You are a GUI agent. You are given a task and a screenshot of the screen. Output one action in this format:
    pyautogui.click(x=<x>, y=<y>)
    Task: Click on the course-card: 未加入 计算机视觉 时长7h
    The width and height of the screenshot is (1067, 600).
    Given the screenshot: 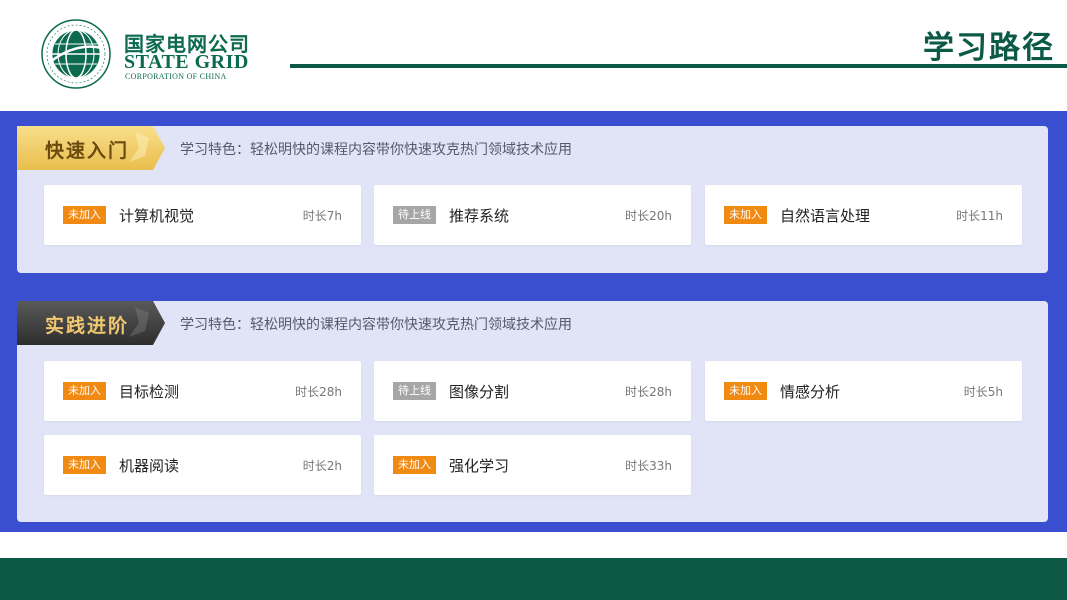 What is the action you would take?
    pyautogui.click(x=202, y=215)
    